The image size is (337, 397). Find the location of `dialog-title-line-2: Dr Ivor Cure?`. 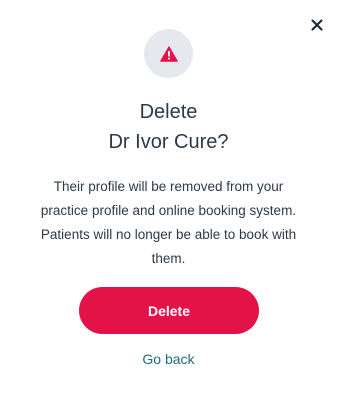

dialog-title-line-2: Dr Ivor Cure? is located at coordinates (168, 142).